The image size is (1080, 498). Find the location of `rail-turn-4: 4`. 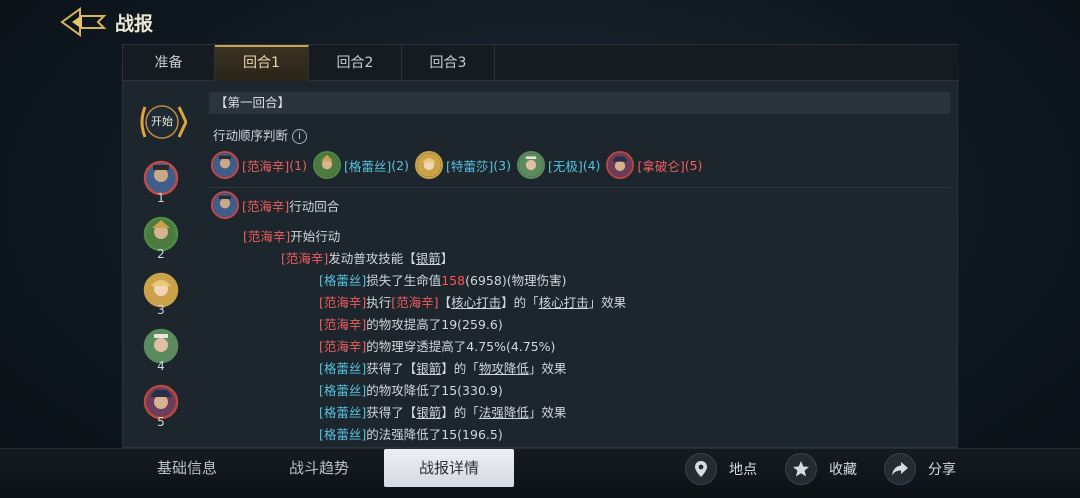

rail-turn-4: 4 is located at coordinates (161, 352).